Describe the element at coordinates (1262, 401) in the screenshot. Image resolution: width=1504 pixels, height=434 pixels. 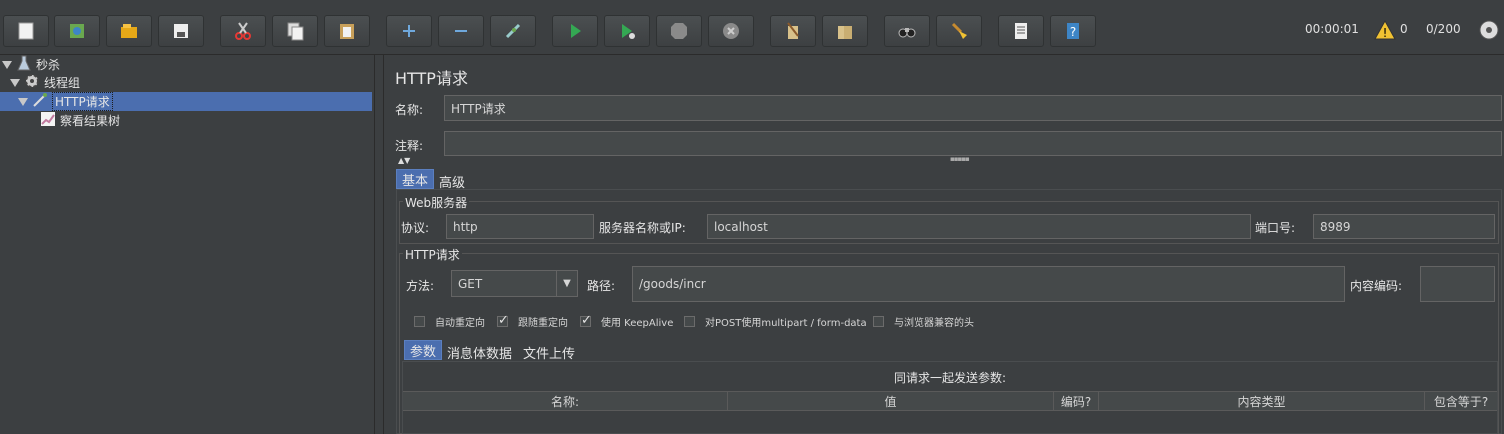
I see `column-content-type: 内容类型` at that location.